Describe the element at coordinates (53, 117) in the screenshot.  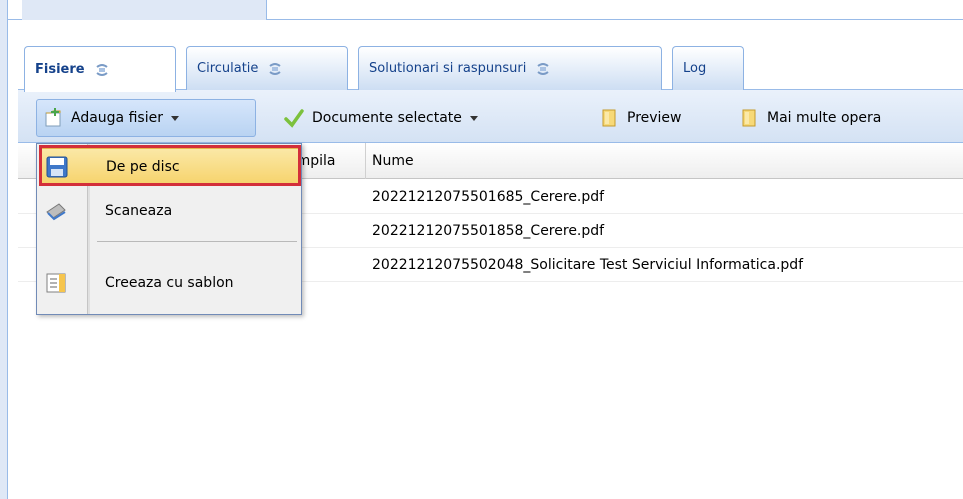
I see `add-file-icon` at that location.